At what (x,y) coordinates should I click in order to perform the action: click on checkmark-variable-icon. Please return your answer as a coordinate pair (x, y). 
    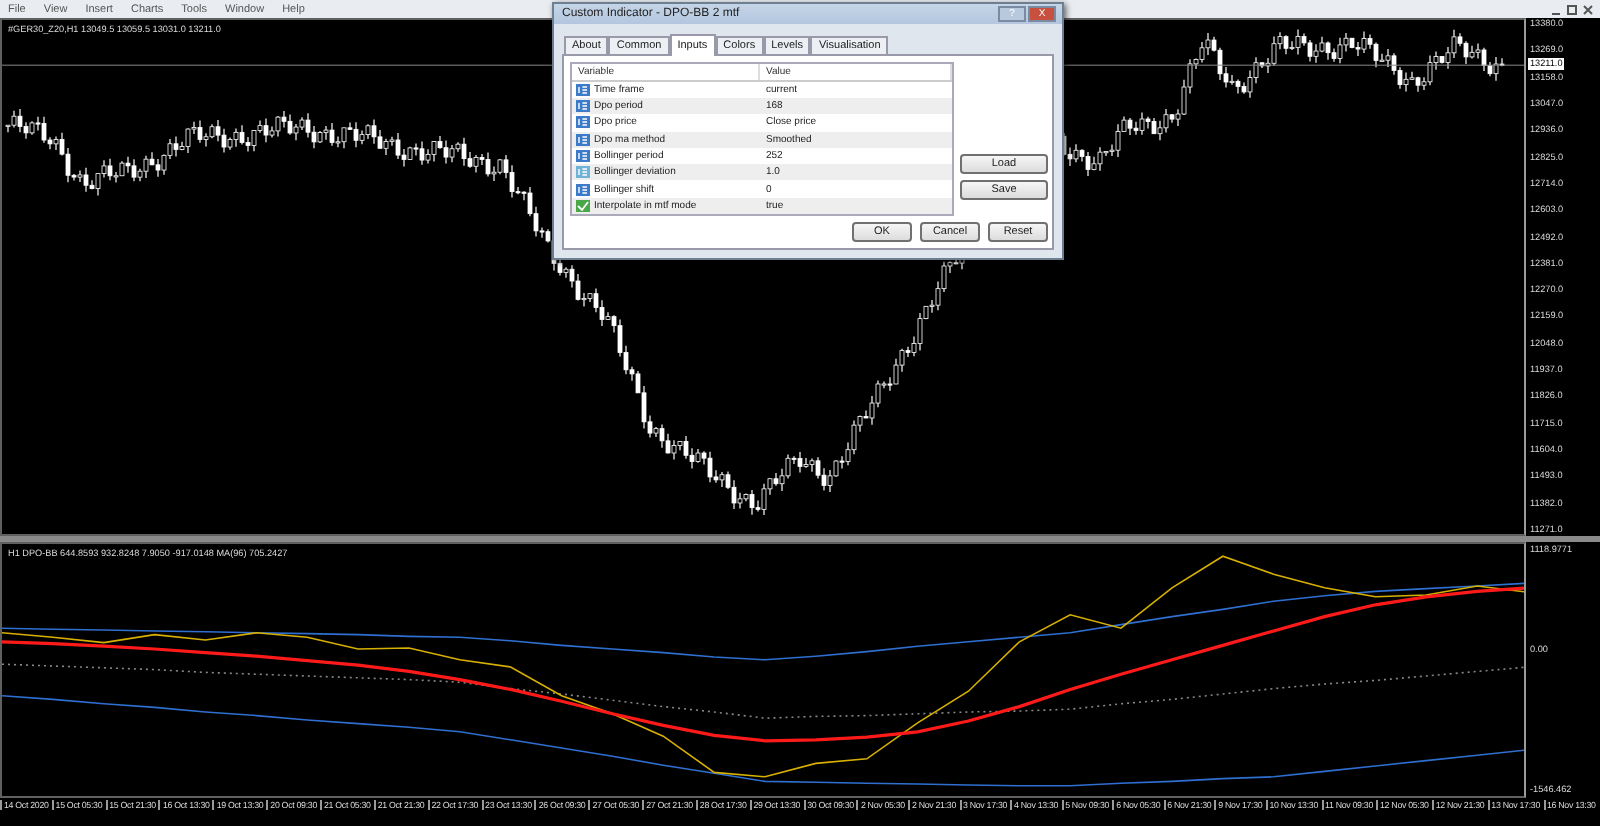
    Looking at the image, I should click on (583, 205).